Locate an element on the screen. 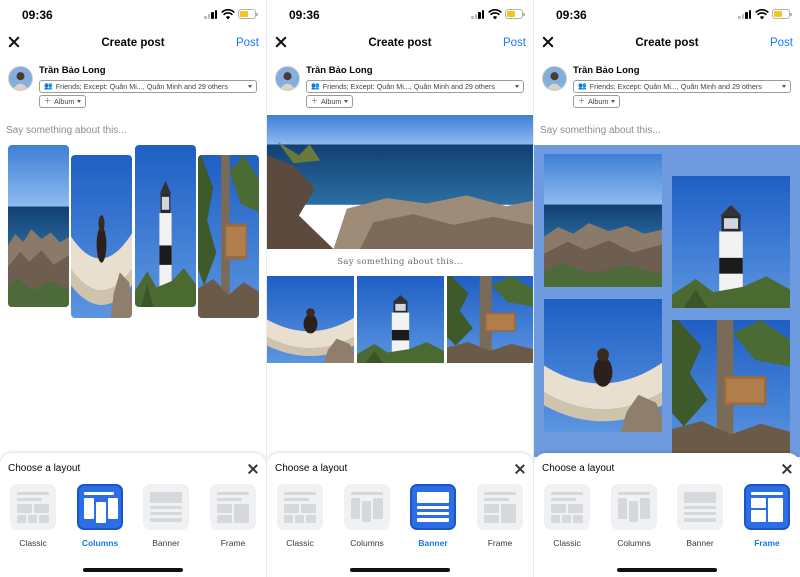  layout-option-label: Banner is located at coordinates (166, 543).